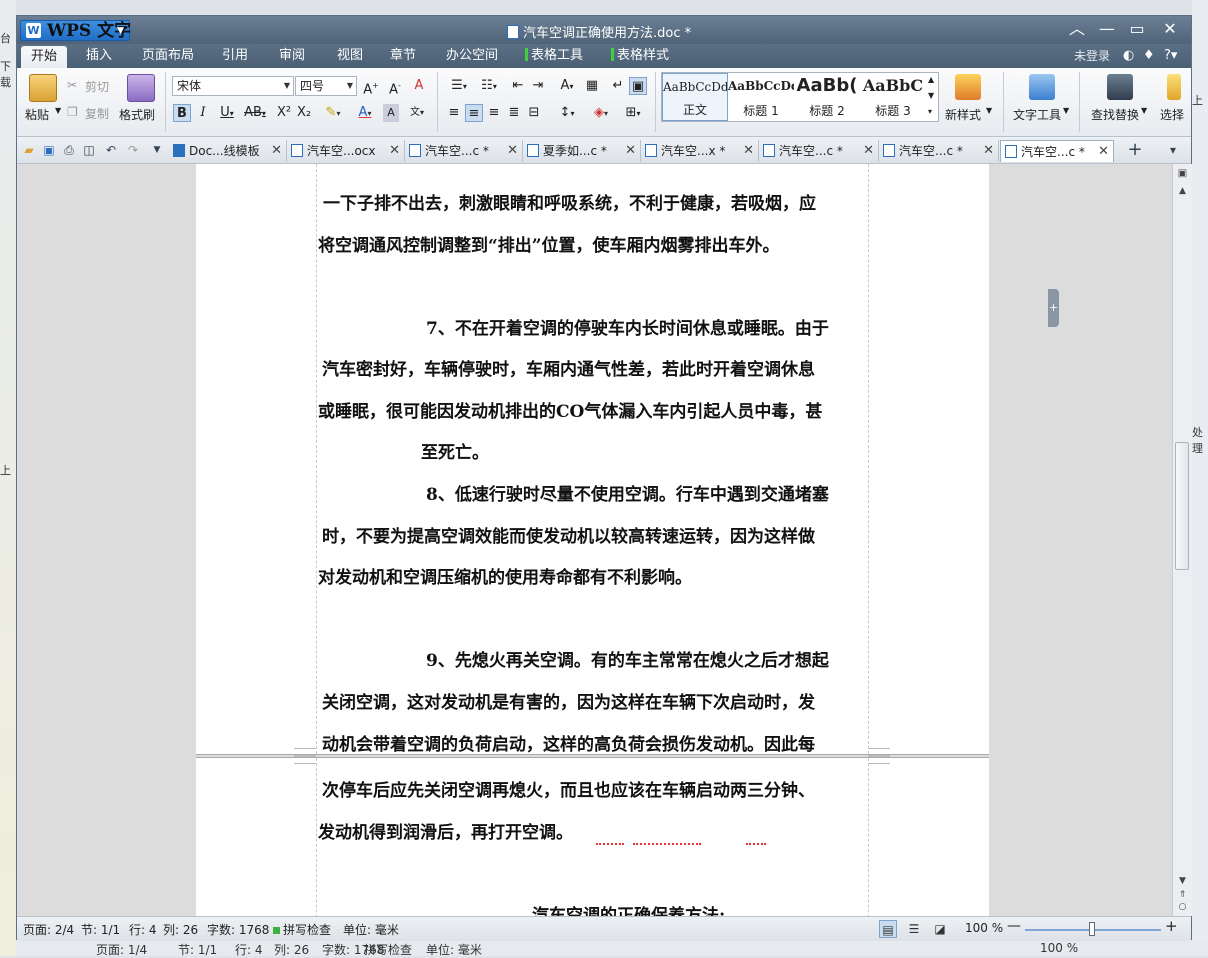 This screenshot has height=958, width=1208. What do you see at coordinates (371, 87) in the screenshot?
I see `grow-font-icon: A+` at bounding box center [371, 87].